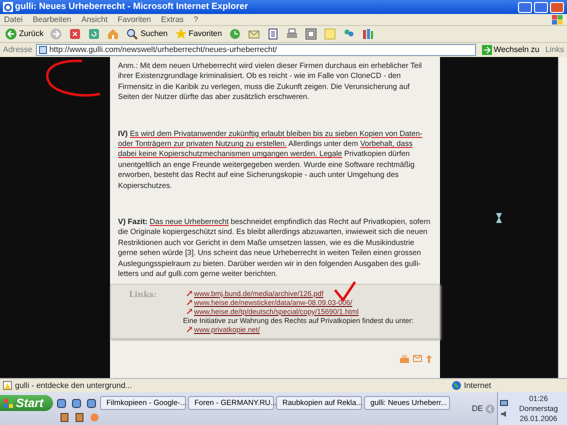 The height and width of the screenshot is (425, 567). Describe the element at coordinates (52, 20) in the screenshot. I see `menu-item: Bearbeiten` at that location.